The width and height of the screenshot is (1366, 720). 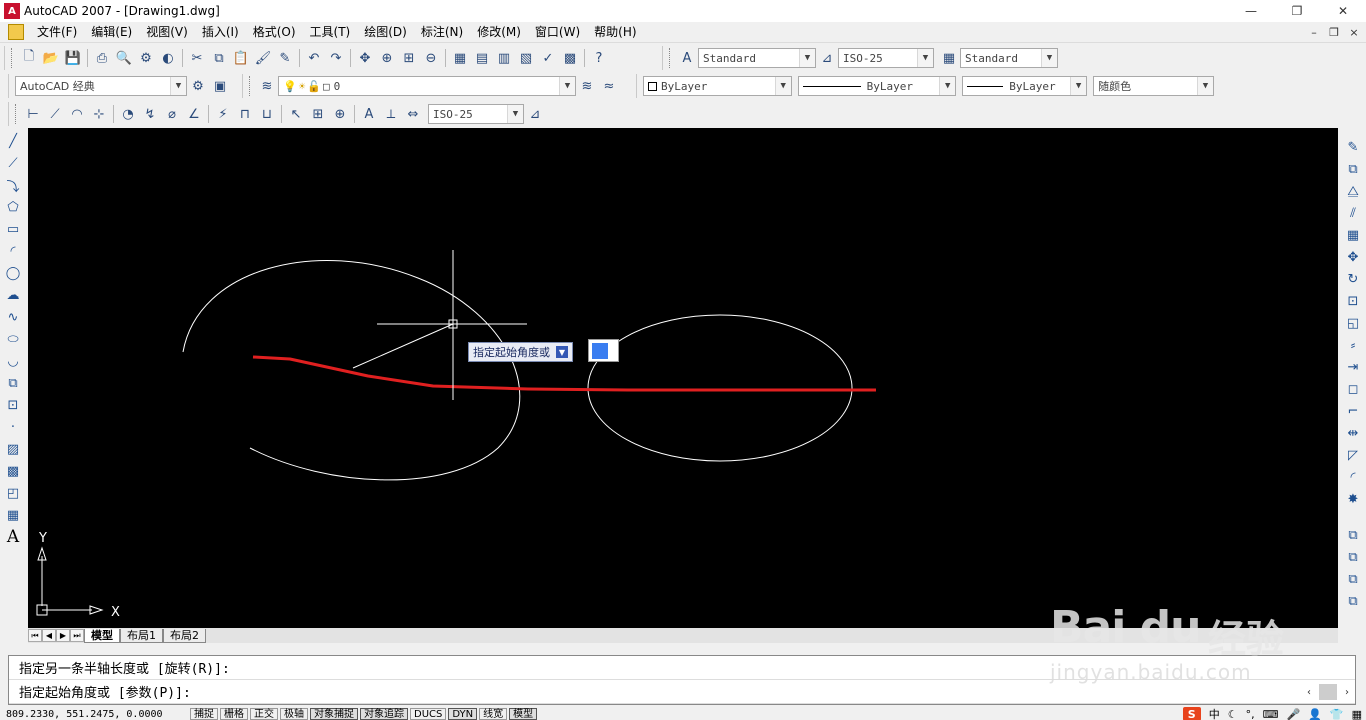 I want to click on workspace-settings-icon: ⚙, so click(x=198, y=86).